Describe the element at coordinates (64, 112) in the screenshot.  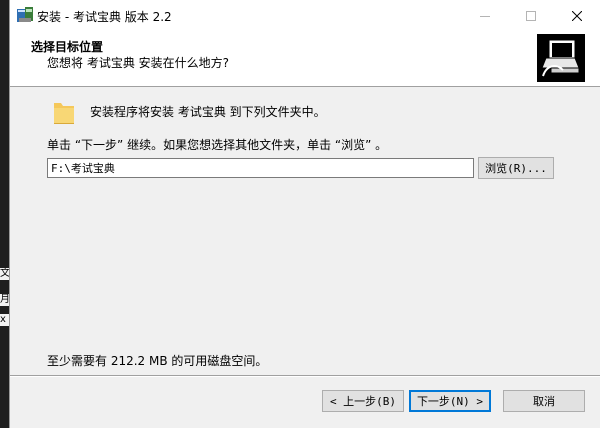
I see `folder-icon` at that location.